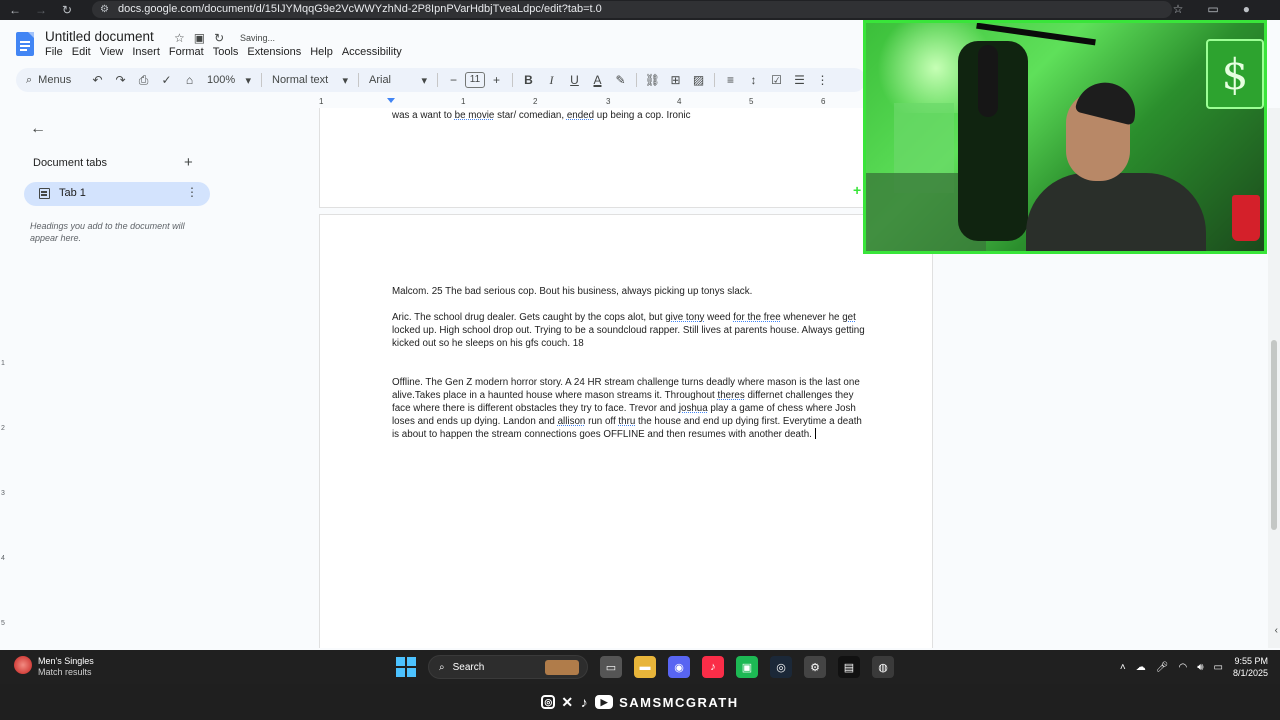  Describe the element at coordinates (104, 9) in the screenshot. I see `site-info-icon: ⚙` at that location.